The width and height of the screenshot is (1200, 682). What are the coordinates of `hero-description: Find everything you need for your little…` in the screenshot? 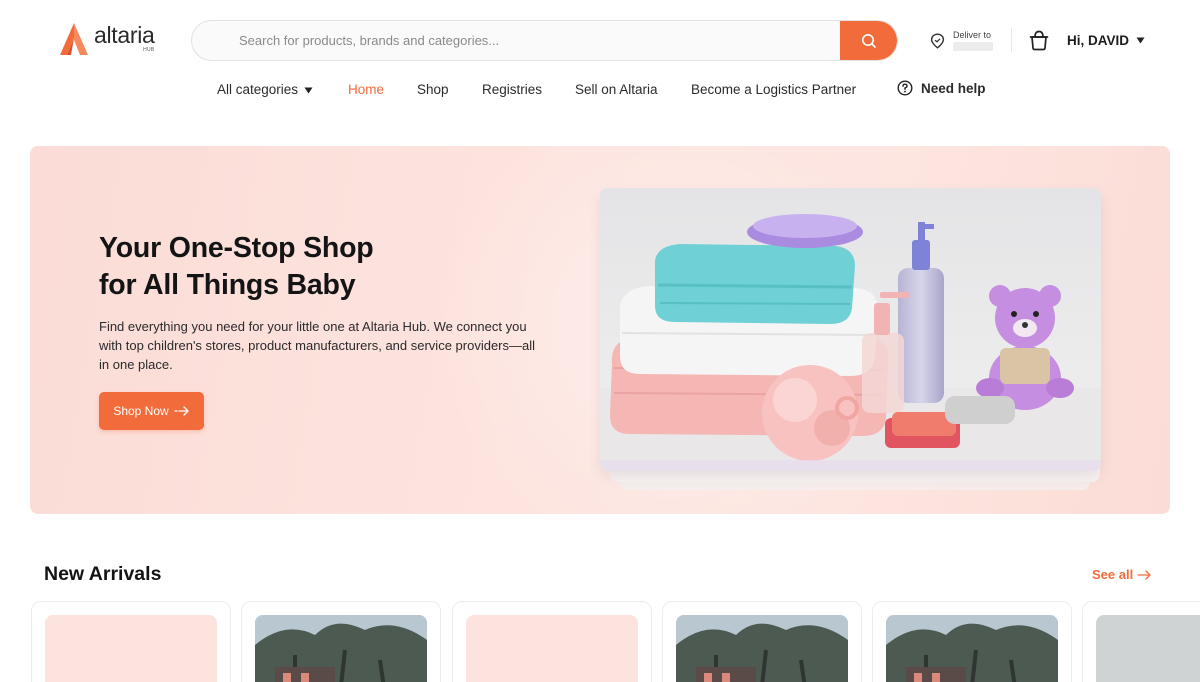 It's located at (317, 345).